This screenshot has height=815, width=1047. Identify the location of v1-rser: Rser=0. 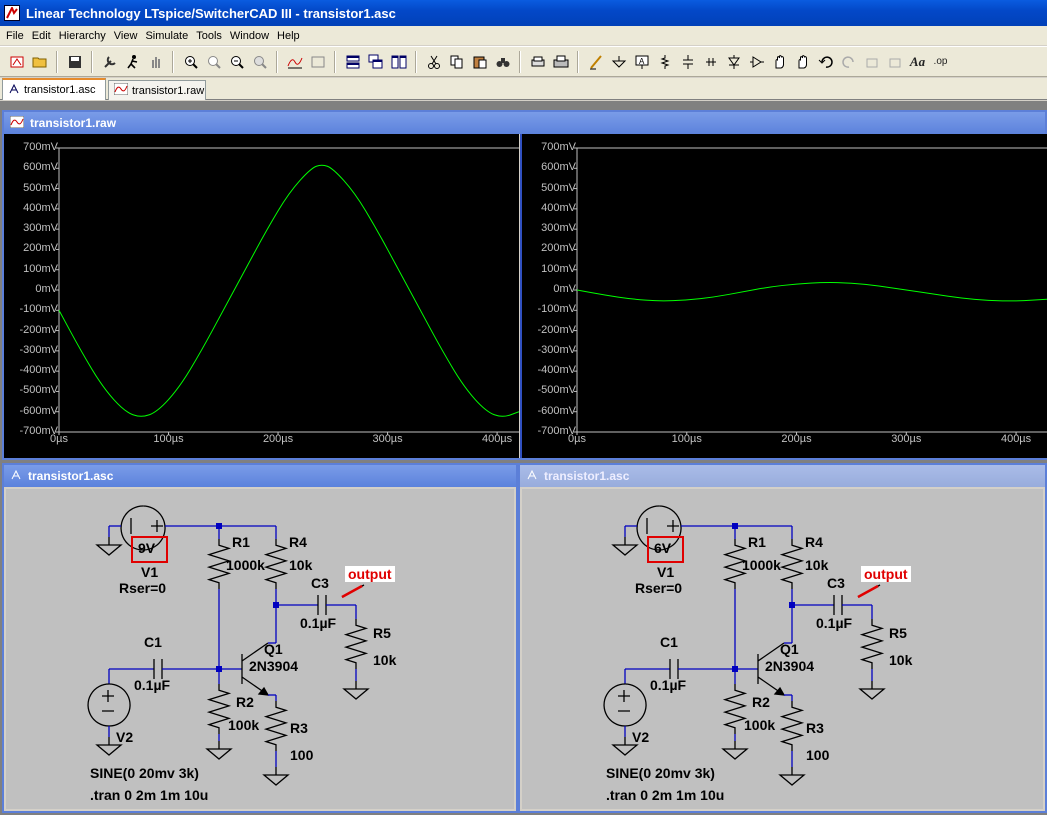
(143, 588).